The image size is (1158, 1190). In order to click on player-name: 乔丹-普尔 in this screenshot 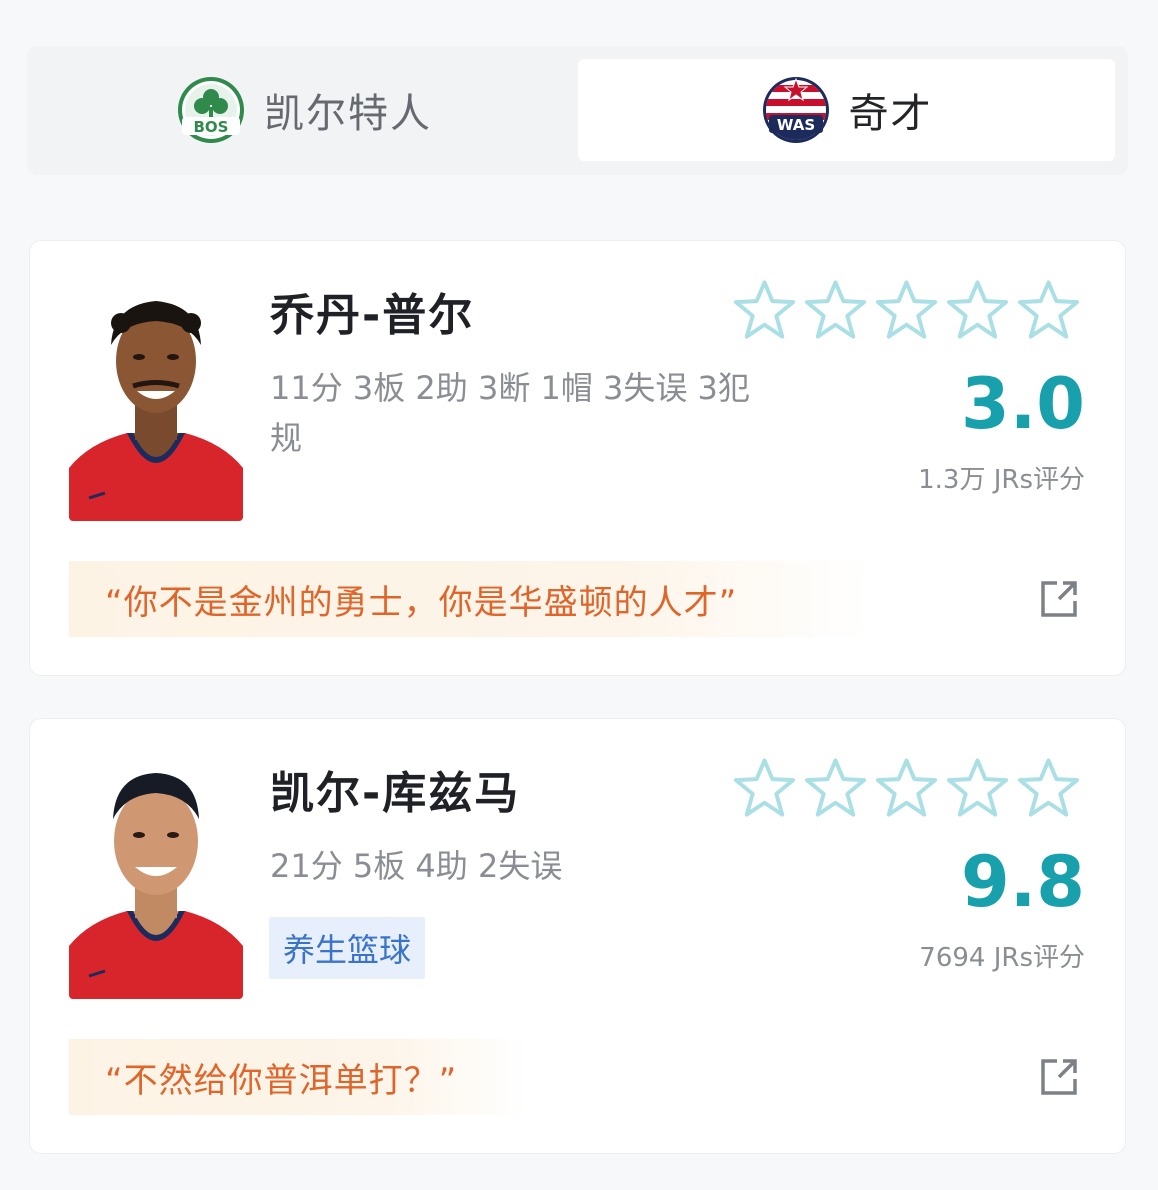, I will do `click(372, 315)`.